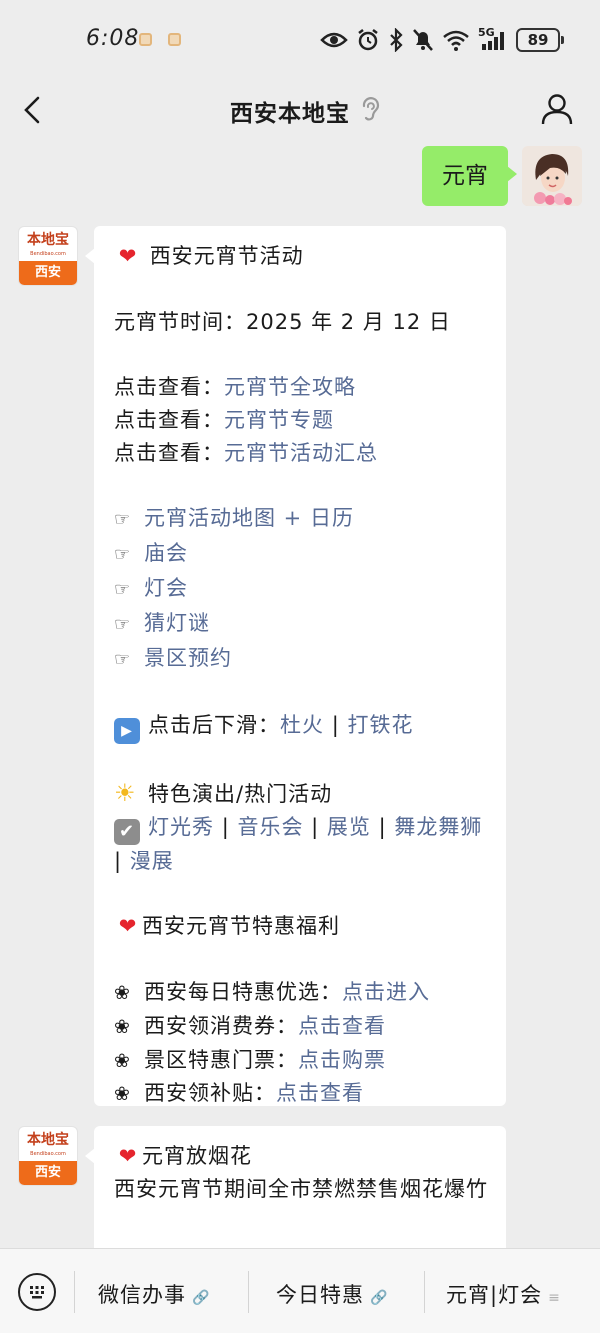 The image size is (600, 1333). What do you see at coordinates (423, 40) in the screenshot?
I see `mute-bell-icon` at bounding box center [423, 40].